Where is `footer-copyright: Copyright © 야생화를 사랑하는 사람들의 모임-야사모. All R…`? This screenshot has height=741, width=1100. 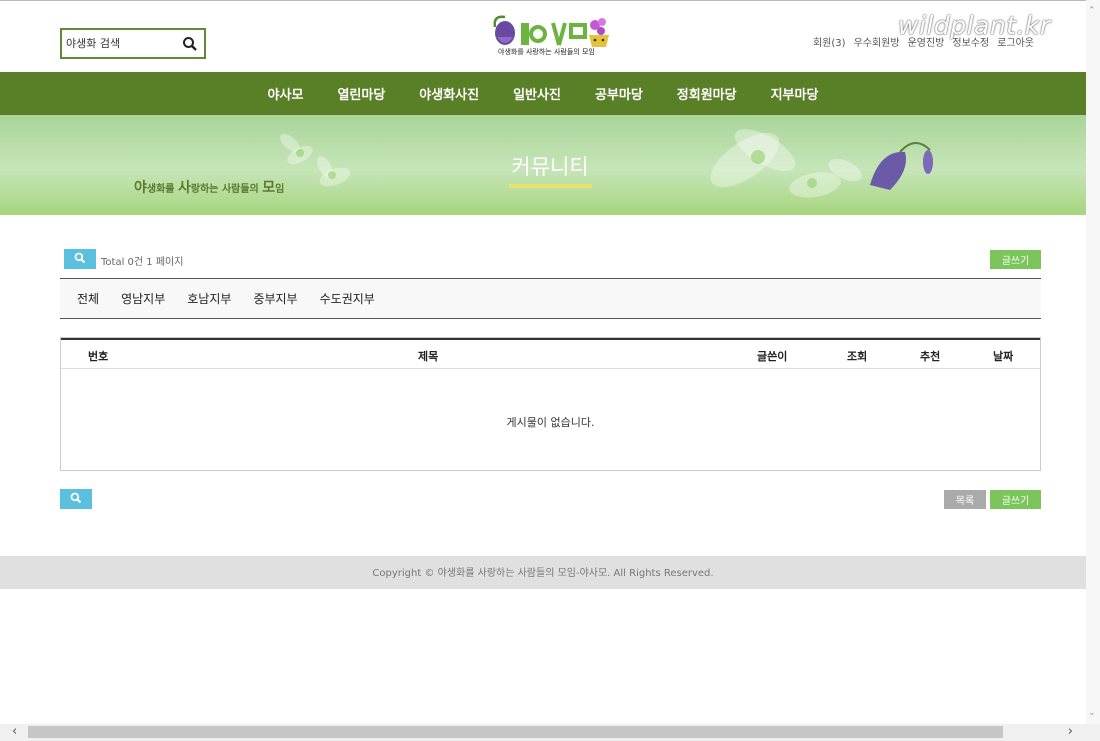 footer-copyright: Copyright © 야생화를 사랑하는 사람들의 모임-야사모. All R… is located at coordinates (543, 572).